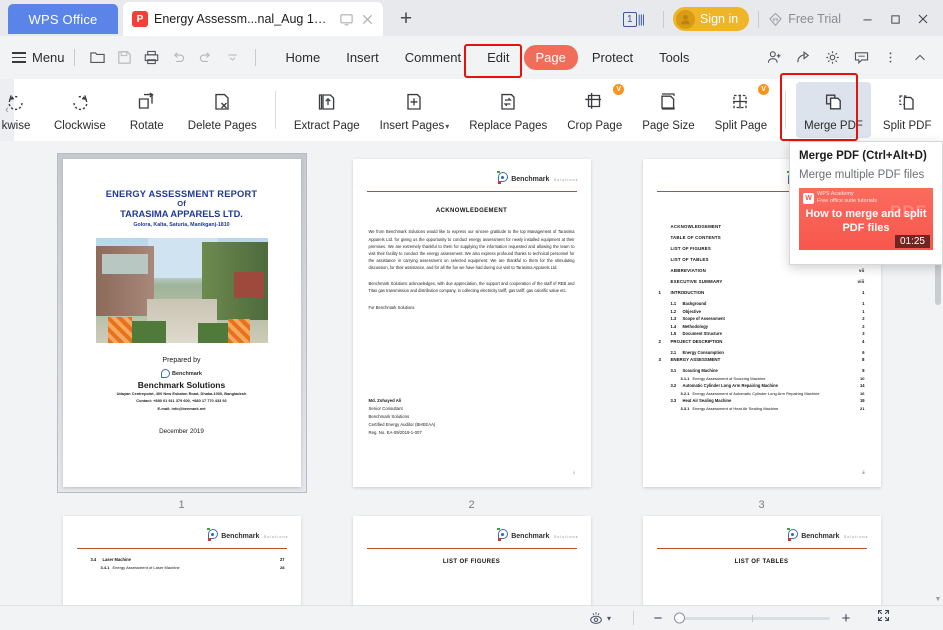 This screenshot has width=943, height=630. I want to click on ribbon-replace-pages: Replace Pages, so click(508, 110).